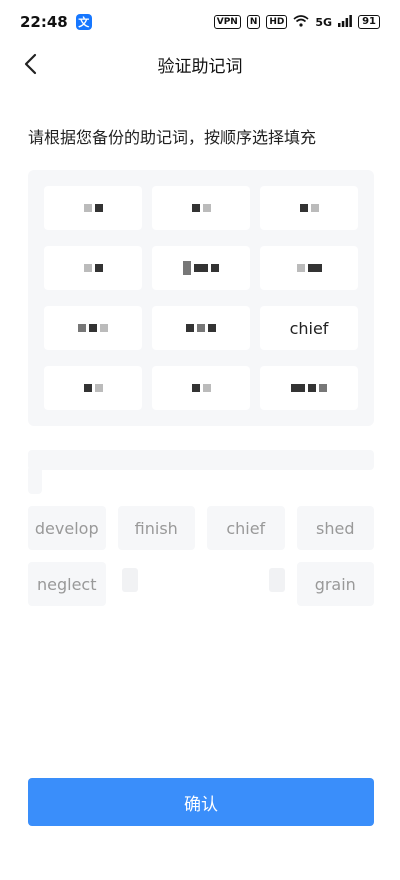  Describe the element at coordinates (277, 22) in the screenshot. I see `hd-icon: HD` at that location.